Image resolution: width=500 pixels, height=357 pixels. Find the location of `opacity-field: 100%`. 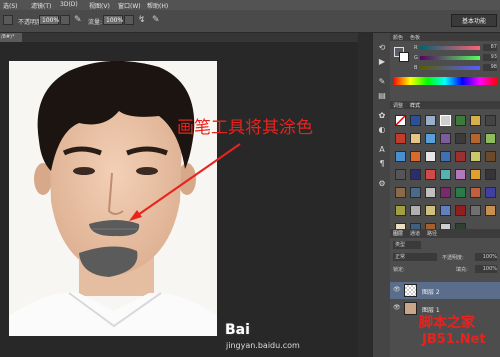

opacity-field: 100% is located at coordinates (49, 20).